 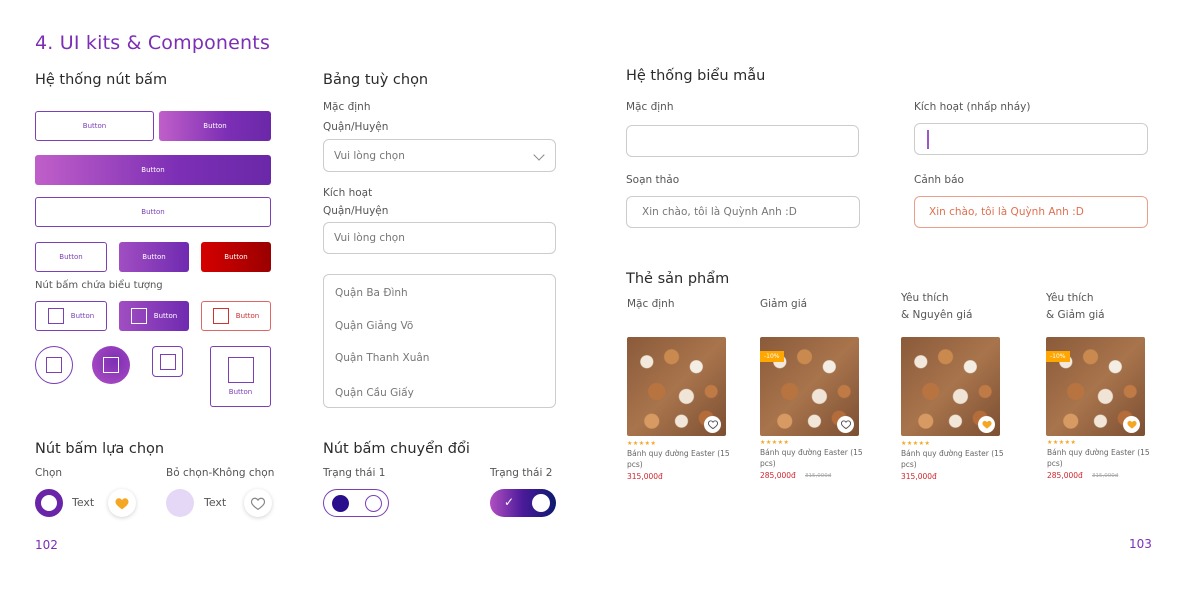 What do you see at coordinates (180, 503) in the screenshot?
I see `radio-unselected` at bounding box center [180, 503].